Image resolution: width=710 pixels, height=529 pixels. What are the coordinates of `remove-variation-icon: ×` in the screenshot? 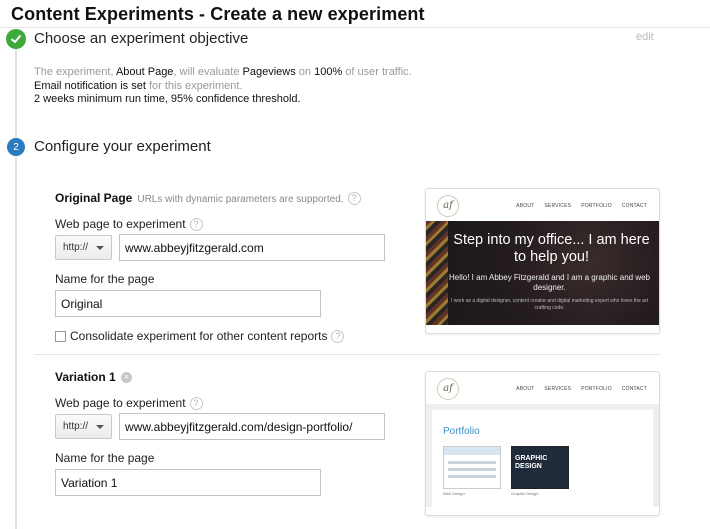 It's located at (126, 378).